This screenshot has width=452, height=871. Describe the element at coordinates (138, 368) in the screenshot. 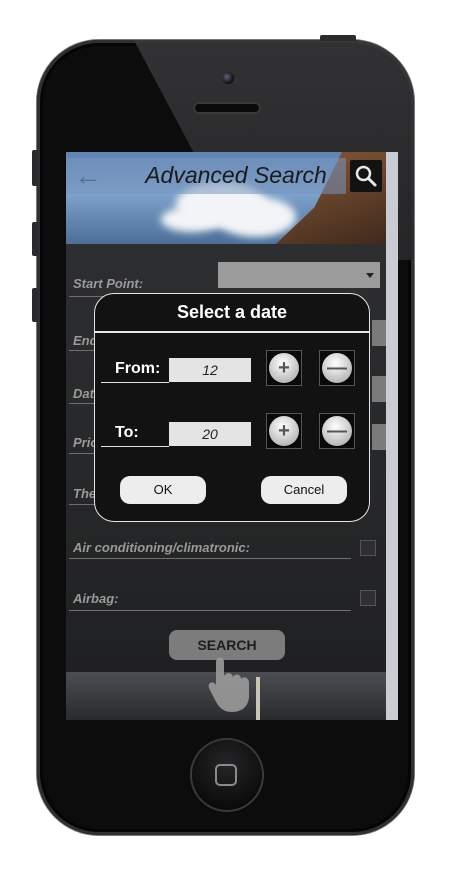

I see `from-label: From:` at that location.